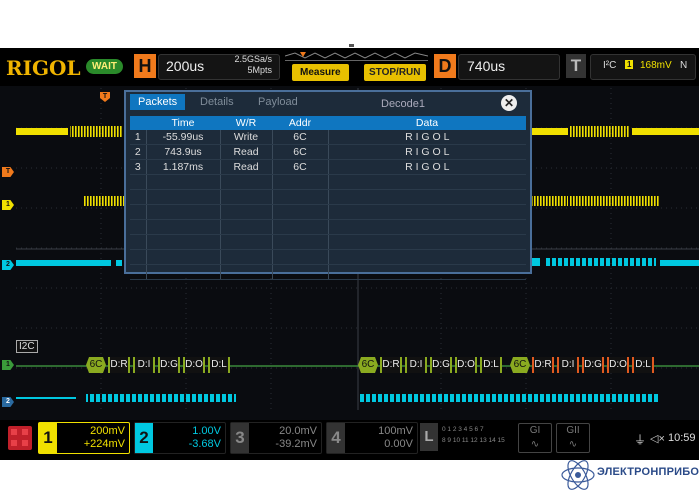 The height and width of the screenshot is (500, 699). Describe the element at coordinates (300, 123) in the screenshot. I see `col-addr: Addr` at that location.